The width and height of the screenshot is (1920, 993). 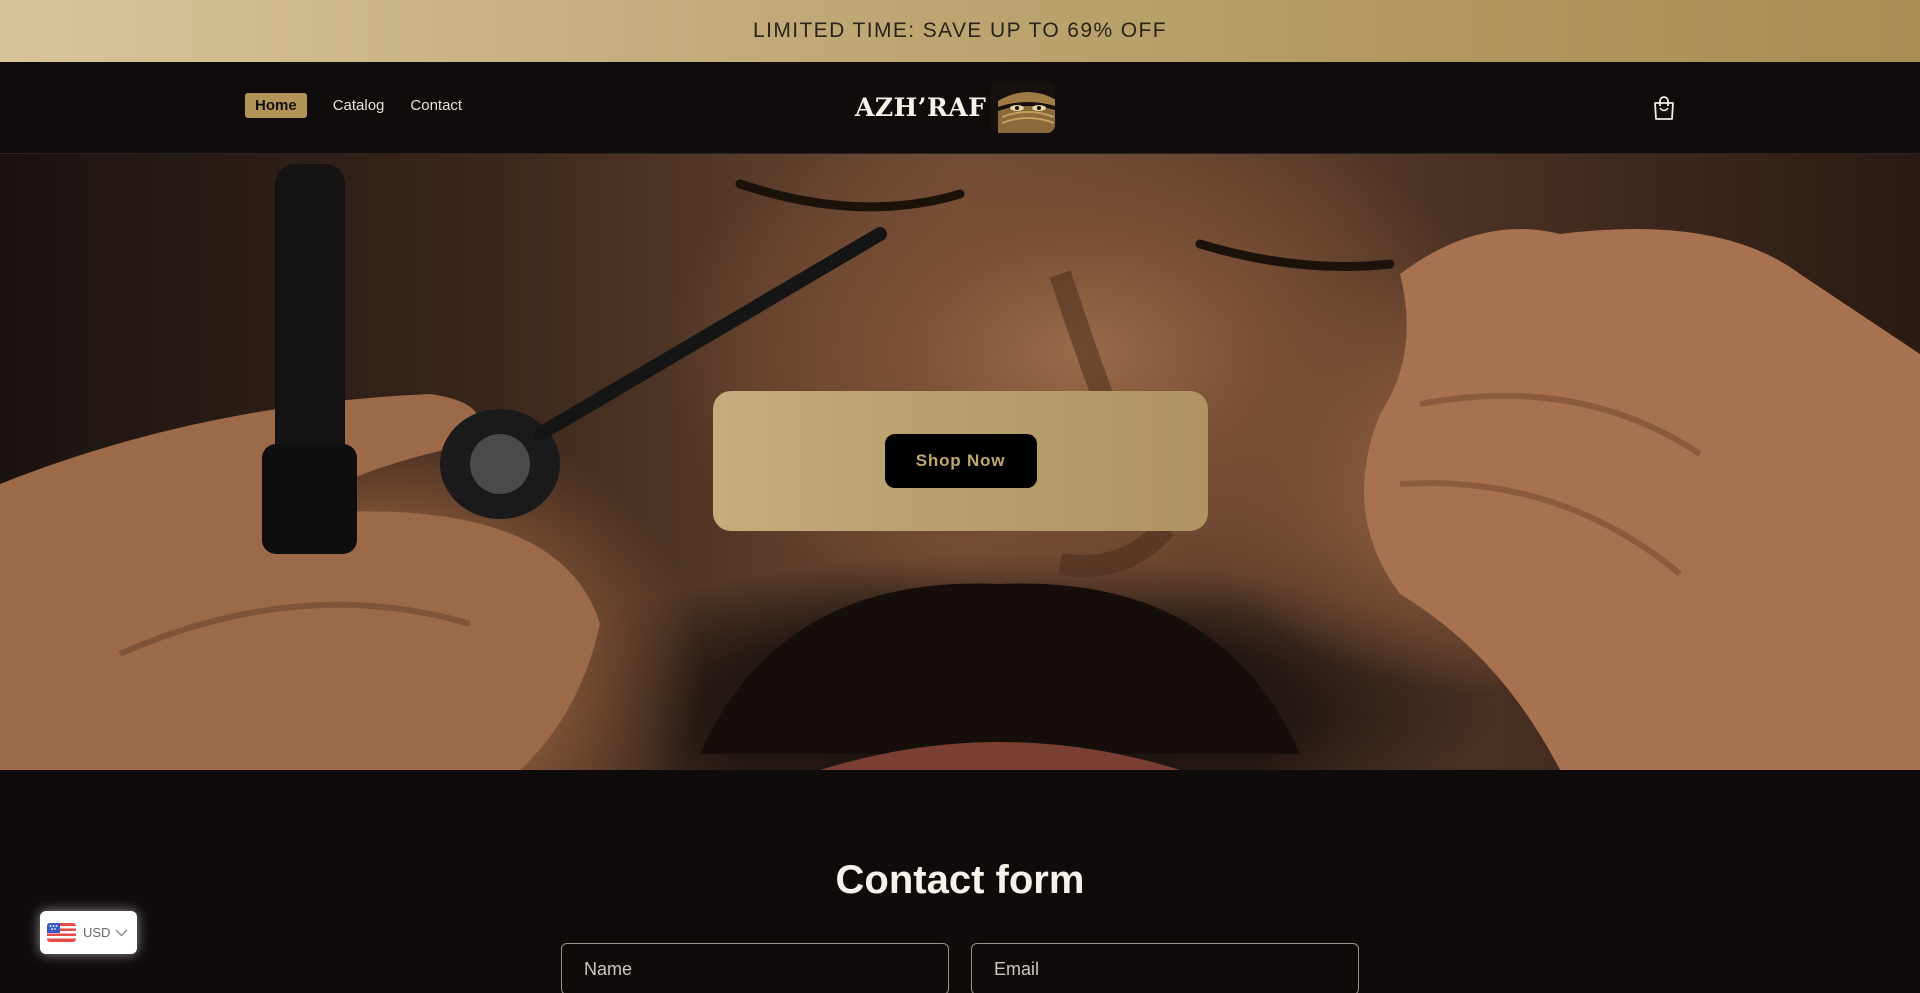 What do you see at coordinates (1165, 968) in the screenshot?
I see `email-field` at bounding box center [1165, 968].